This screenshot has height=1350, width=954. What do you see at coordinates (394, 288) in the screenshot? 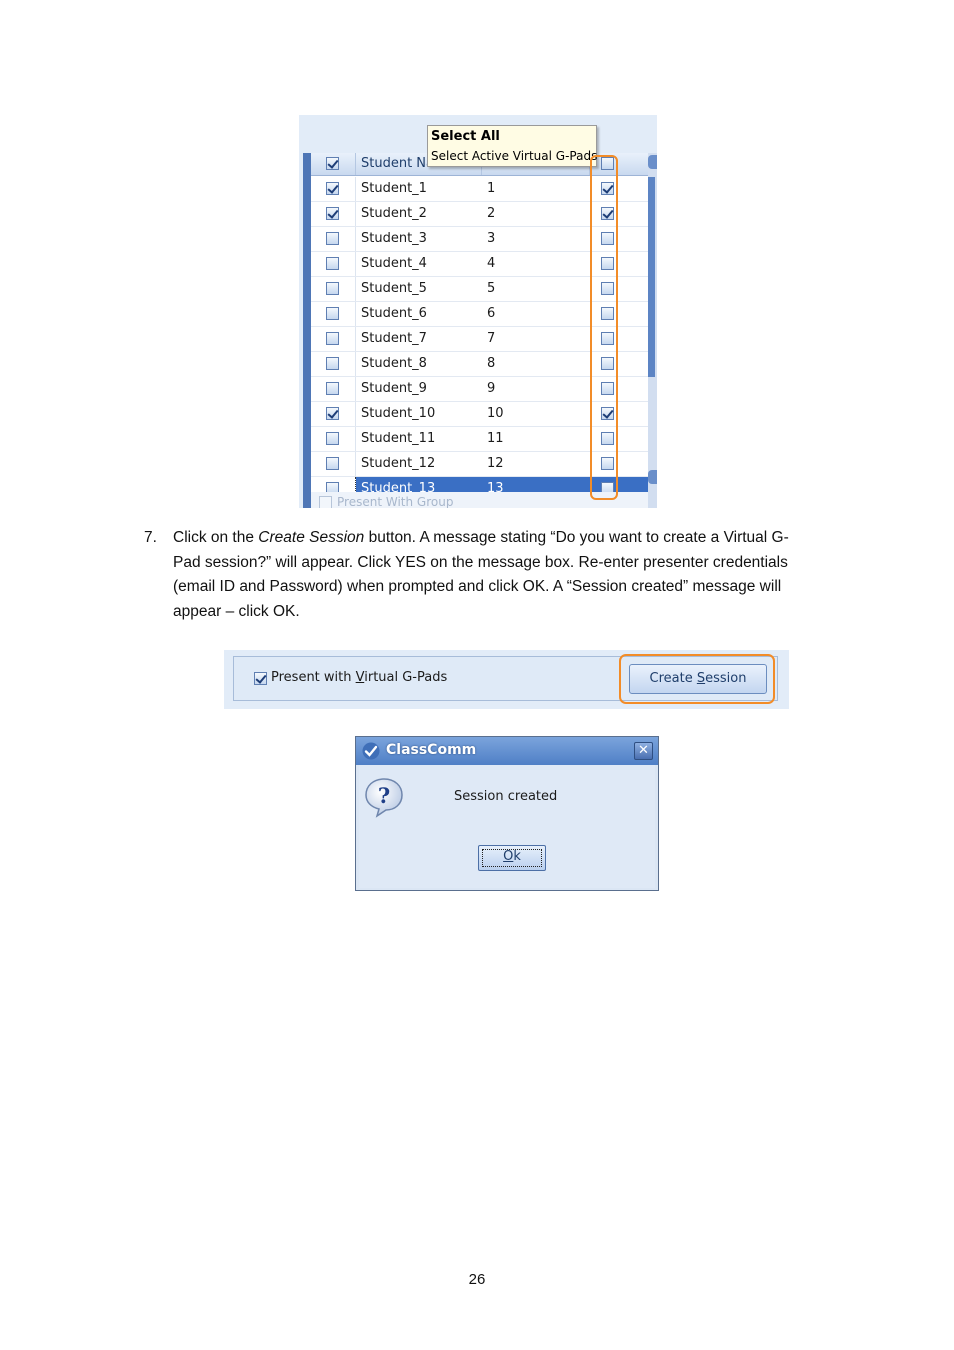
I see `student-name: Student_5` at bounding box center [394, 288].